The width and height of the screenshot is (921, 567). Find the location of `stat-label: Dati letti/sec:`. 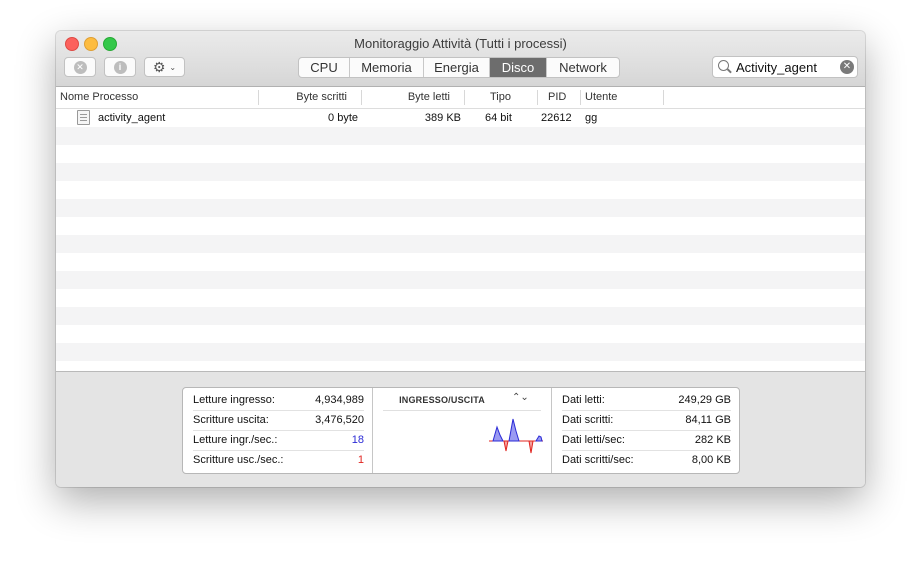

stat-label: Dati letti/sec: is located at coordinates (593, 440).